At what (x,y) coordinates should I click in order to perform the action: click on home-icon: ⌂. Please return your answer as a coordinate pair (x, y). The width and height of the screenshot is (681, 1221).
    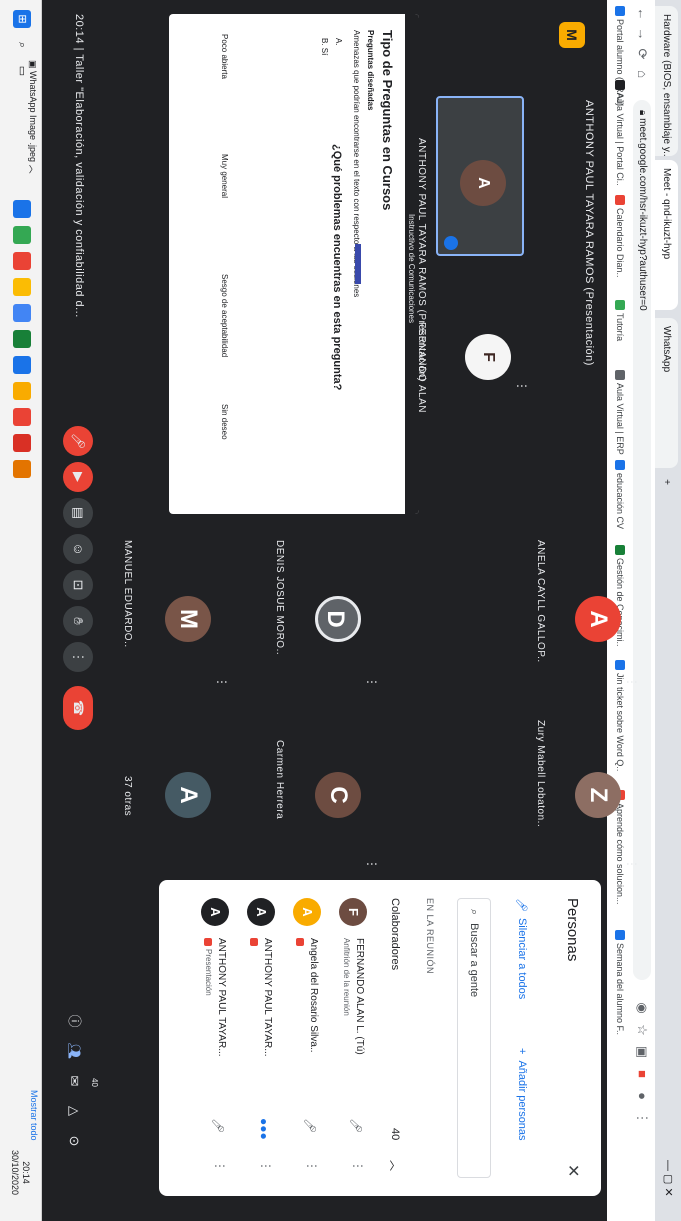
    Looking at the image, I should click on (642, 74).